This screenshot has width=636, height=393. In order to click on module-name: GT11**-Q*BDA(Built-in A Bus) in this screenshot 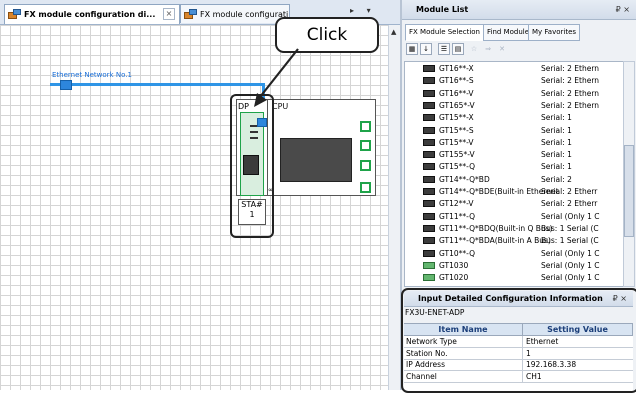, I will do `click(495, 241)`.